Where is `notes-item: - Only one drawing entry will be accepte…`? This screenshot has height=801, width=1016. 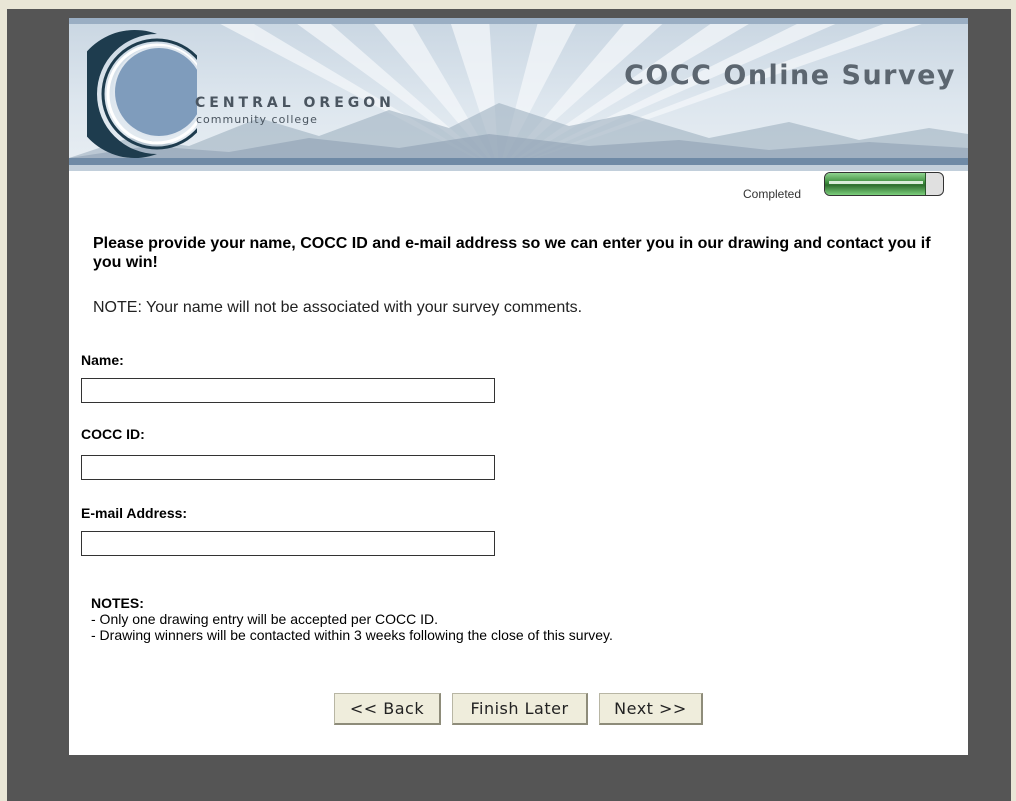
notes-item: - Only one drawing entry will be accepte… is located at coordinates (265, 619).